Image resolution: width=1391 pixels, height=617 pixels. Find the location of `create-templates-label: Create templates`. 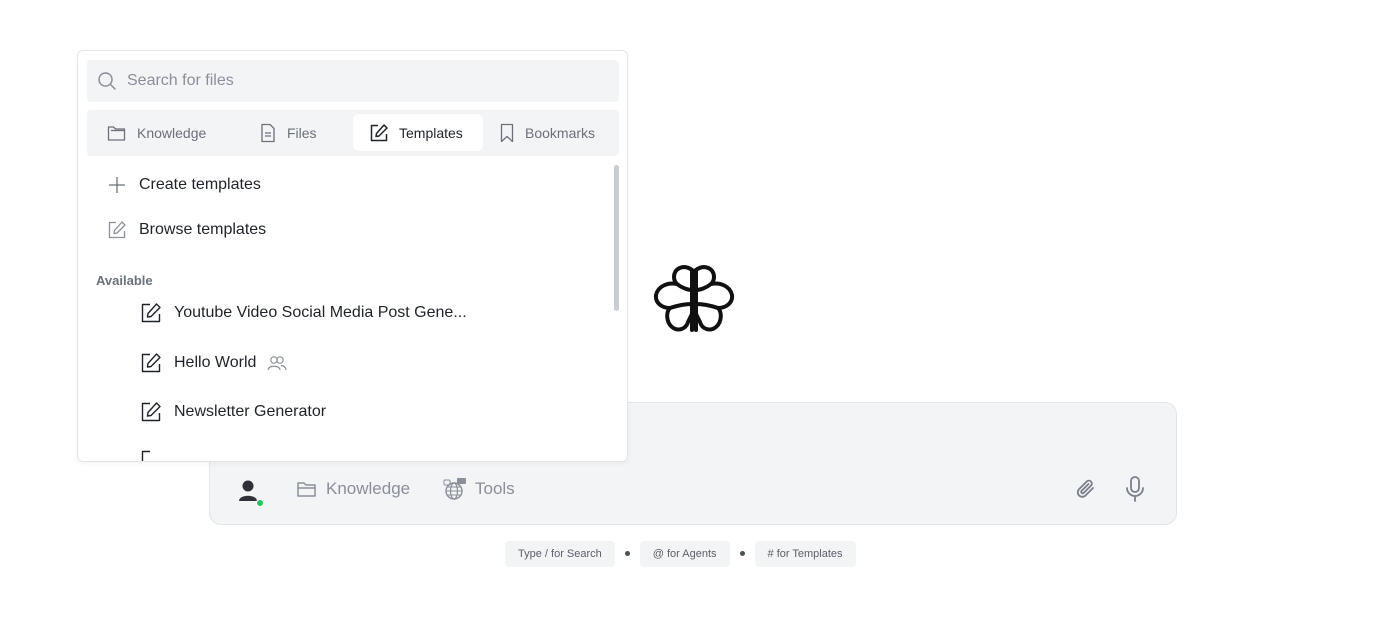

create-templates-label: Create templates is located at coordinates (200, 184).